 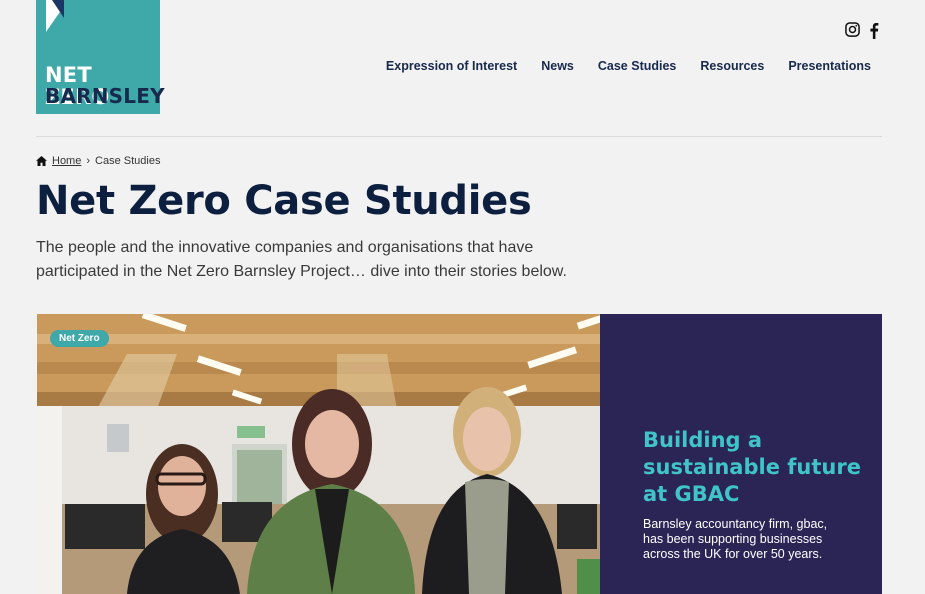 What do you see at coordinates (853, 31) in the screenshot?
I see `instagram-icon` at bounding box center [853, 31].